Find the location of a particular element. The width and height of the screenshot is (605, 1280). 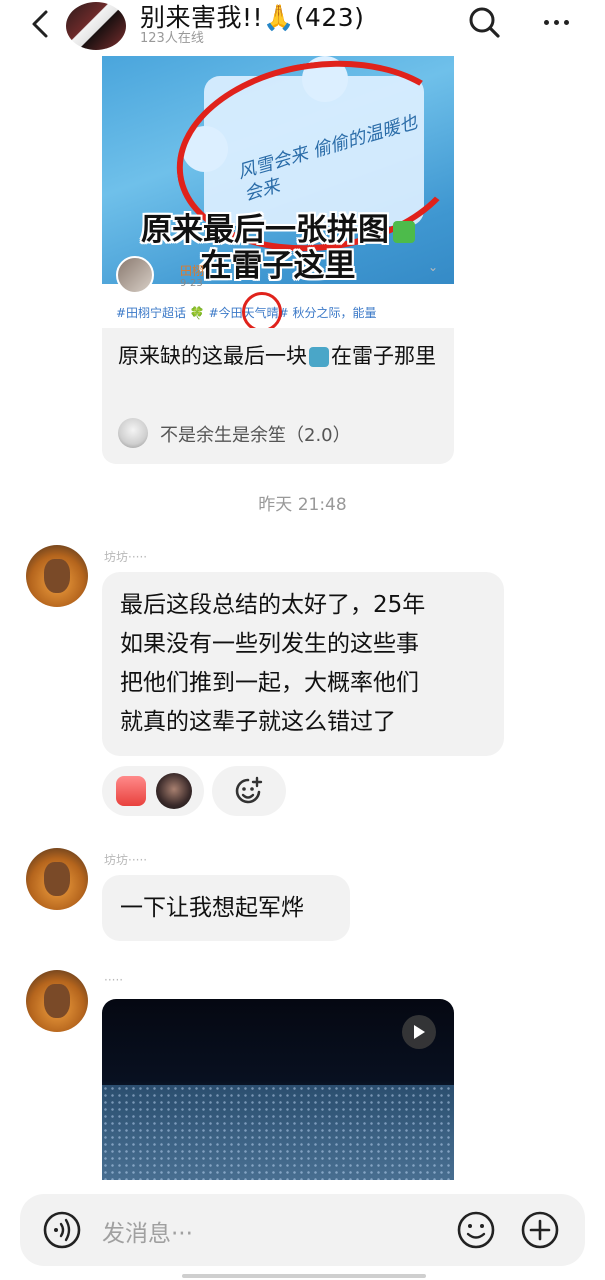

back-button is located at coordinates (40, 24).